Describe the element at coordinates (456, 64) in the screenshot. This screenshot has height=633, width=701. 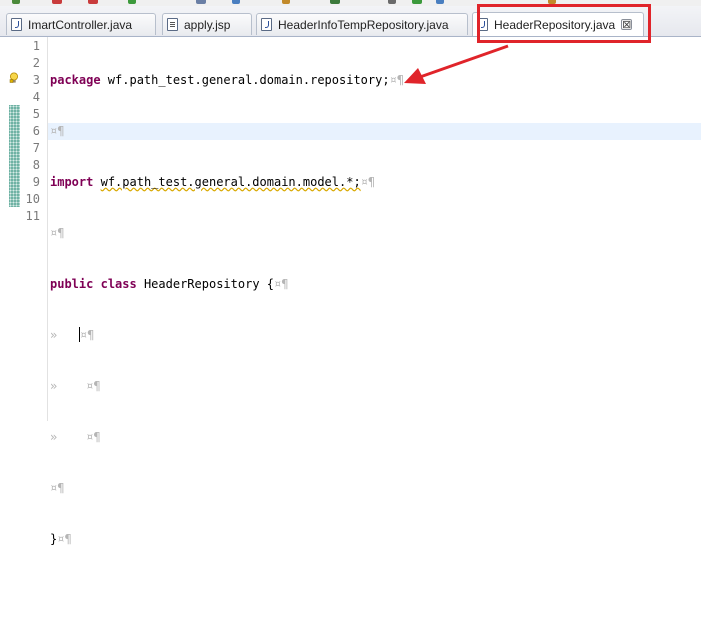
I see `annotation-arrow` at that location.